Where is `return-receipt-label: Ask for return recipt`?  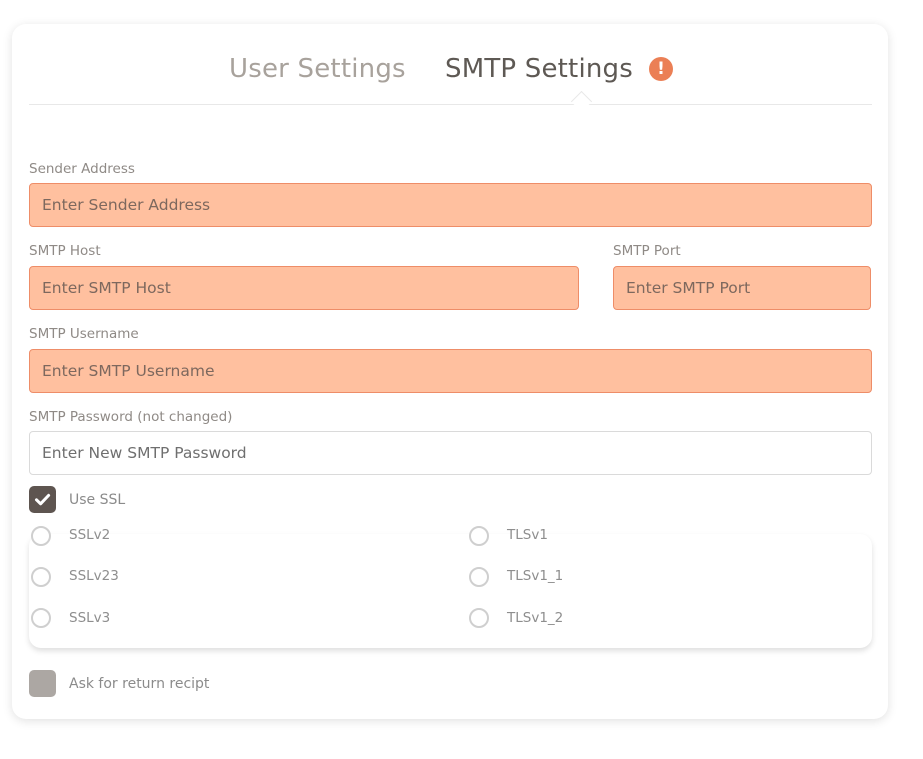 return-receipt-label: Ask for return recipt is located at coordinates (139, 684).